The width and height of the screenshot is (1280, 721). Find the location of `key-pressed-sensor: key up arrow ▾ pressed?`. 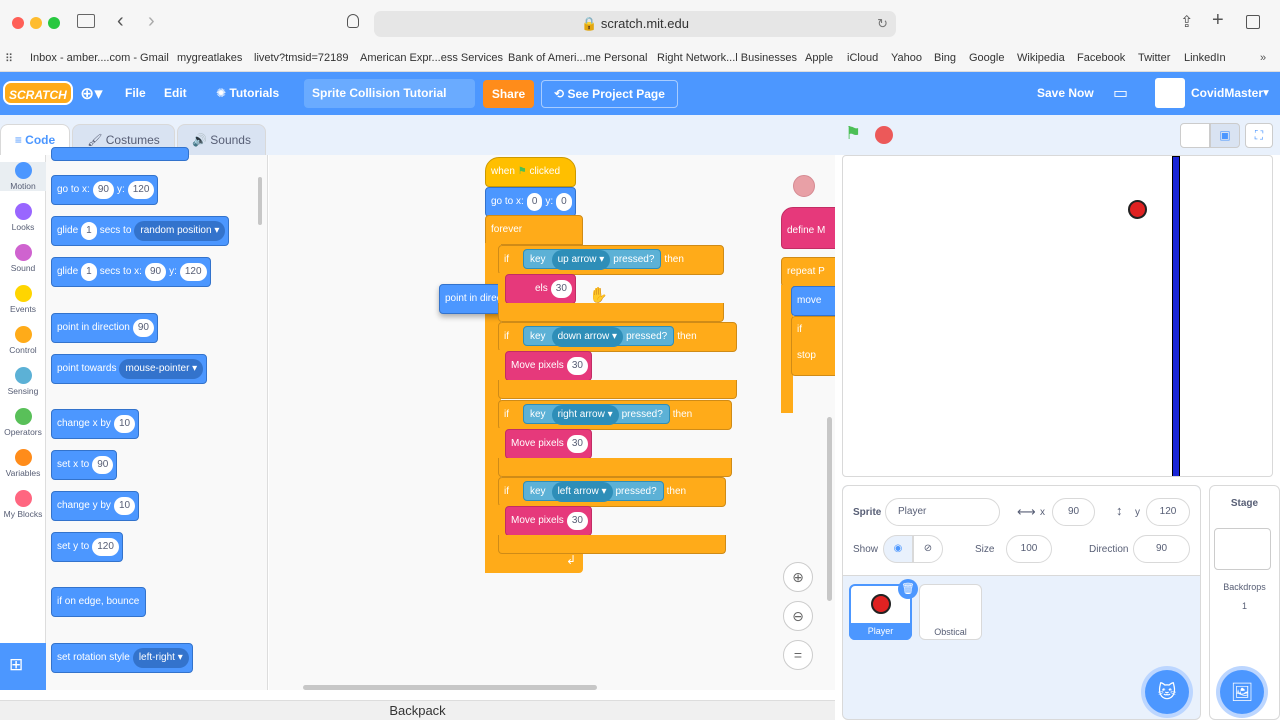

key-pressed-sensor: key up arrow ▾ pressed? is located at coordinates (592, 259).